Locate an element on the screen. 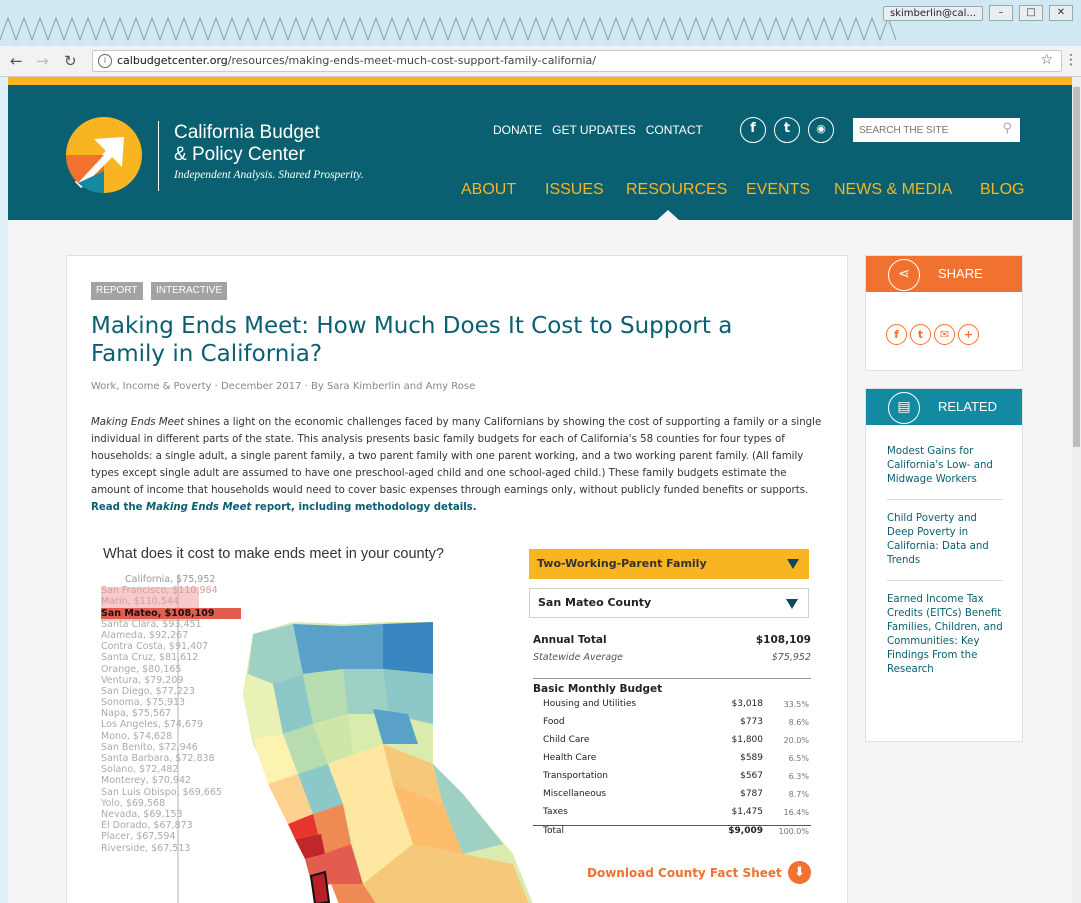  budget-item-row: Food $773 8.6% is located at coordinates (672, 726).